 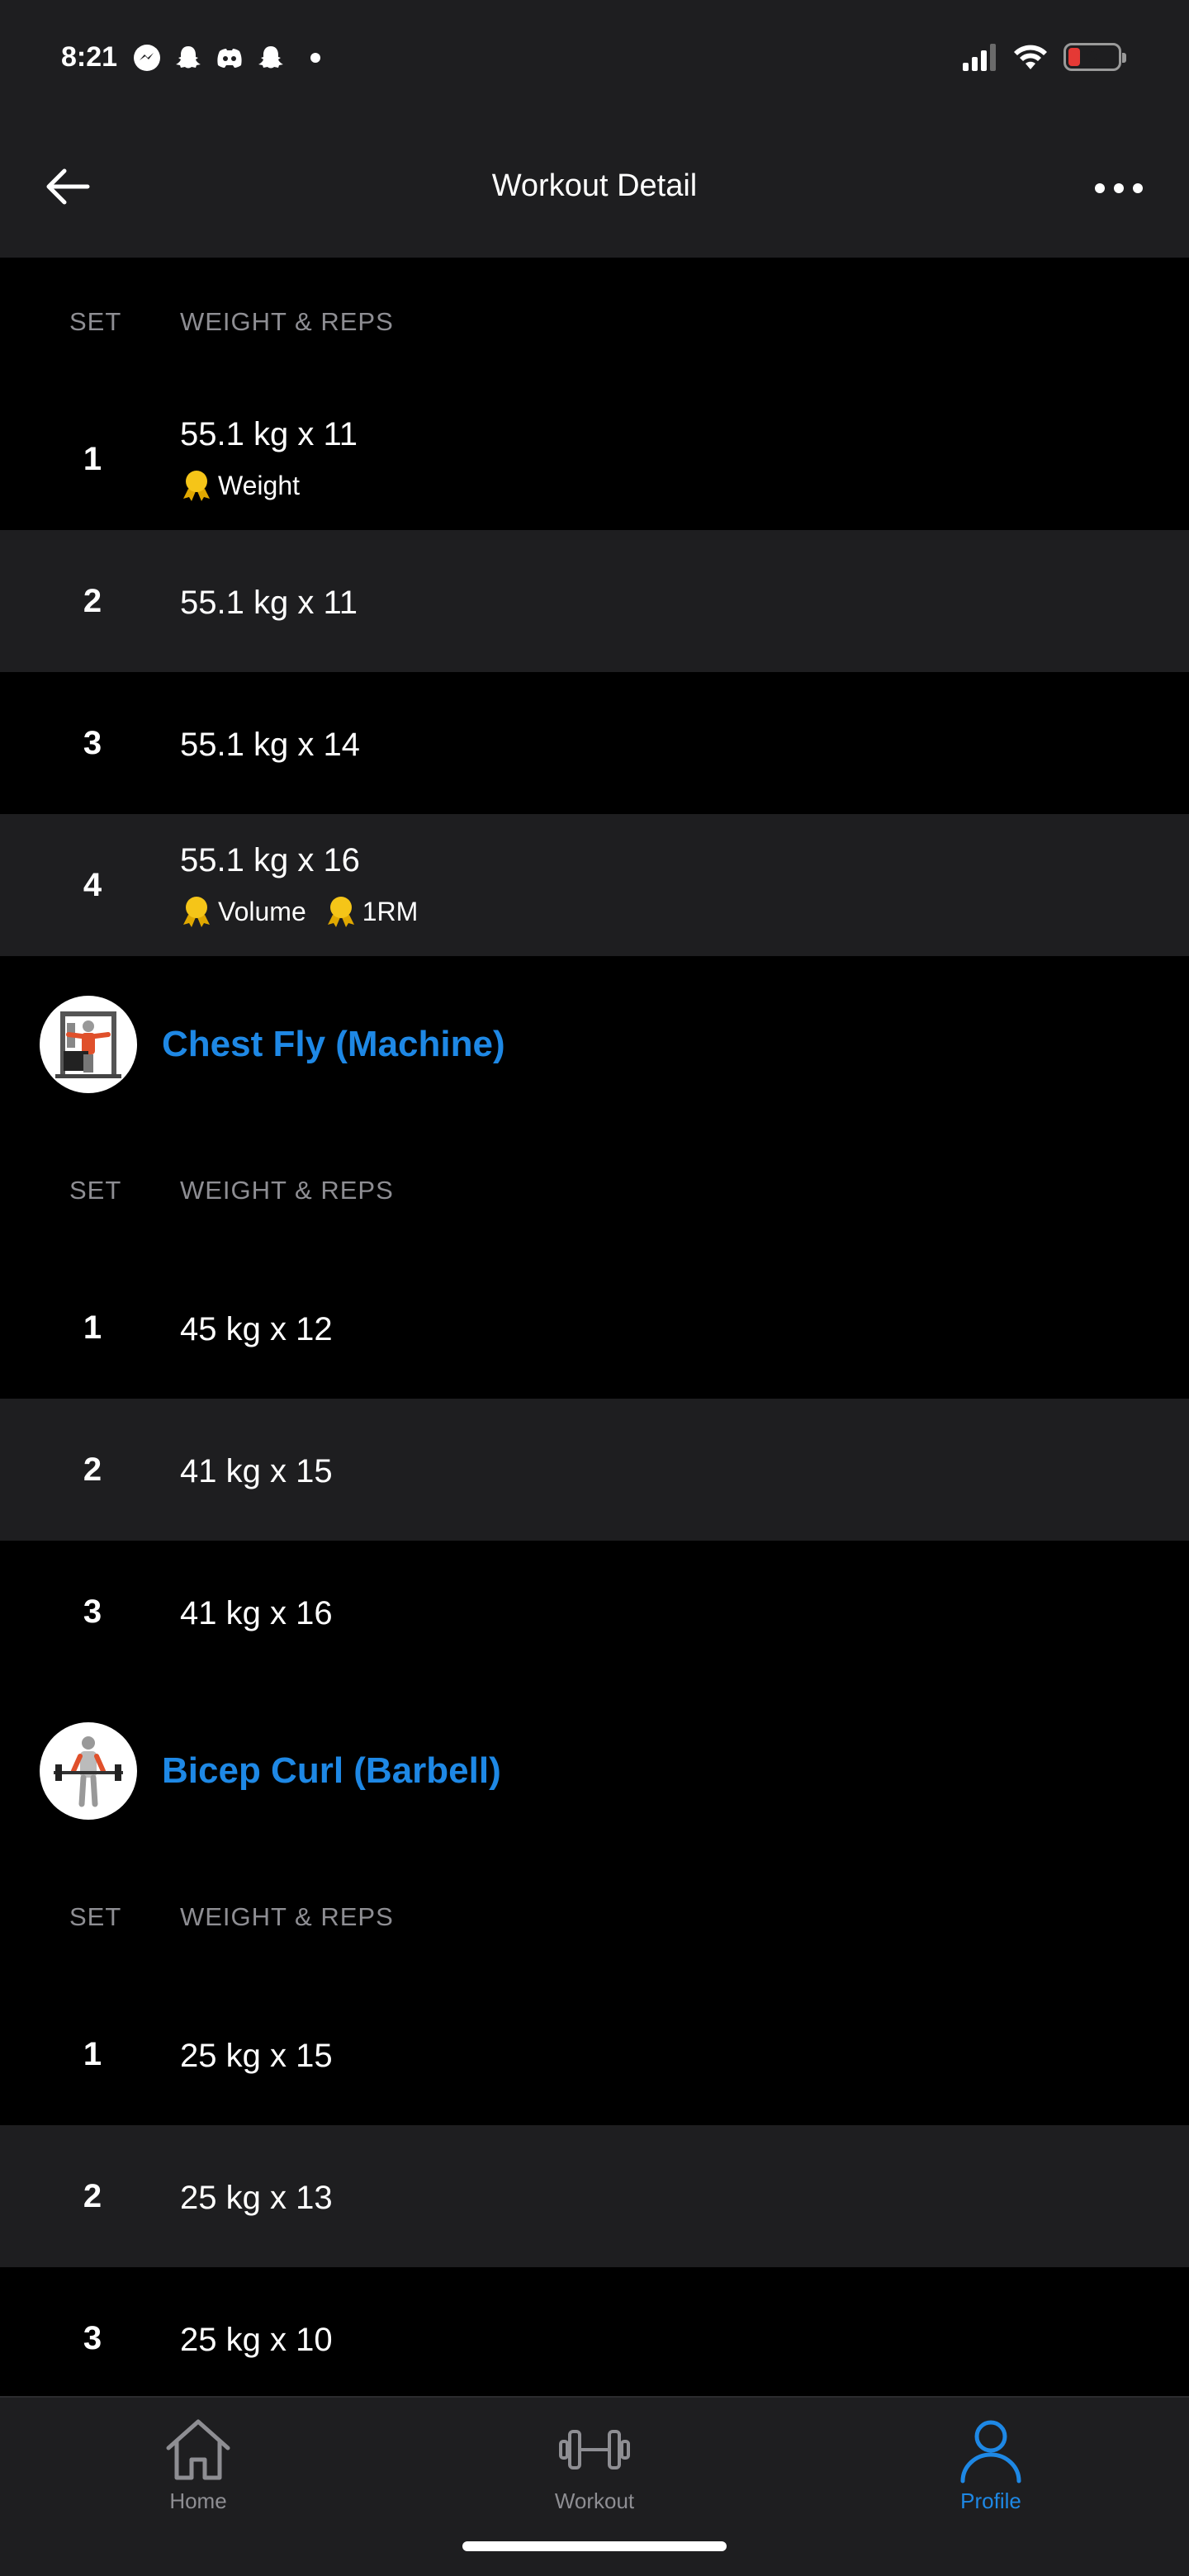 I want to click on set-row: 2 25 kg x 13, so click(x=594, y=2196).